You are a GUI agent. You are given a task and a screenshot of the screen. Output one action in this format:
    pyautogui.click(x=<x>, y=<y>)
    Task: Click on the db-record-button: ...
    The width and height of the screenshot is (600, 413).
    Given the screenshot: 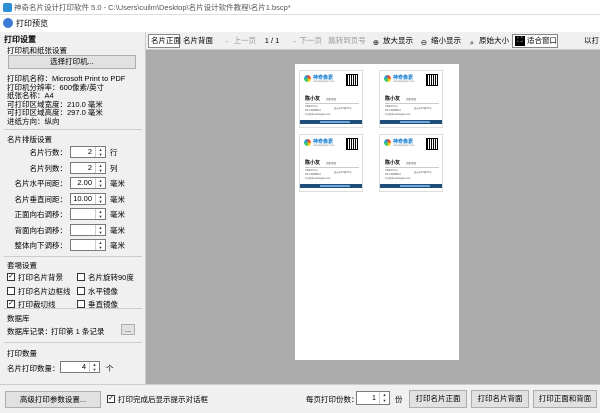 What is the action you would take?
    pyautogui.click(x=128, y=329)
    